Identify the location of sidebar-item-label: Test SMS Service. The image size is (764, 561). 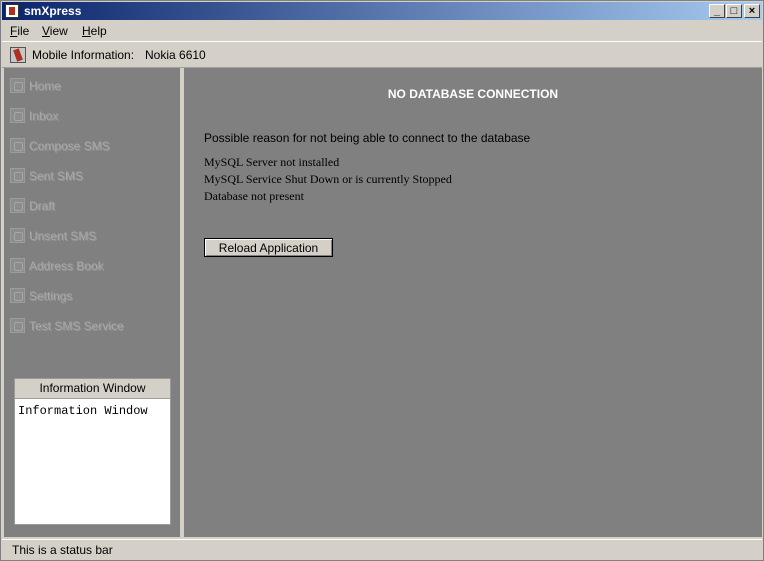
(76, 326).